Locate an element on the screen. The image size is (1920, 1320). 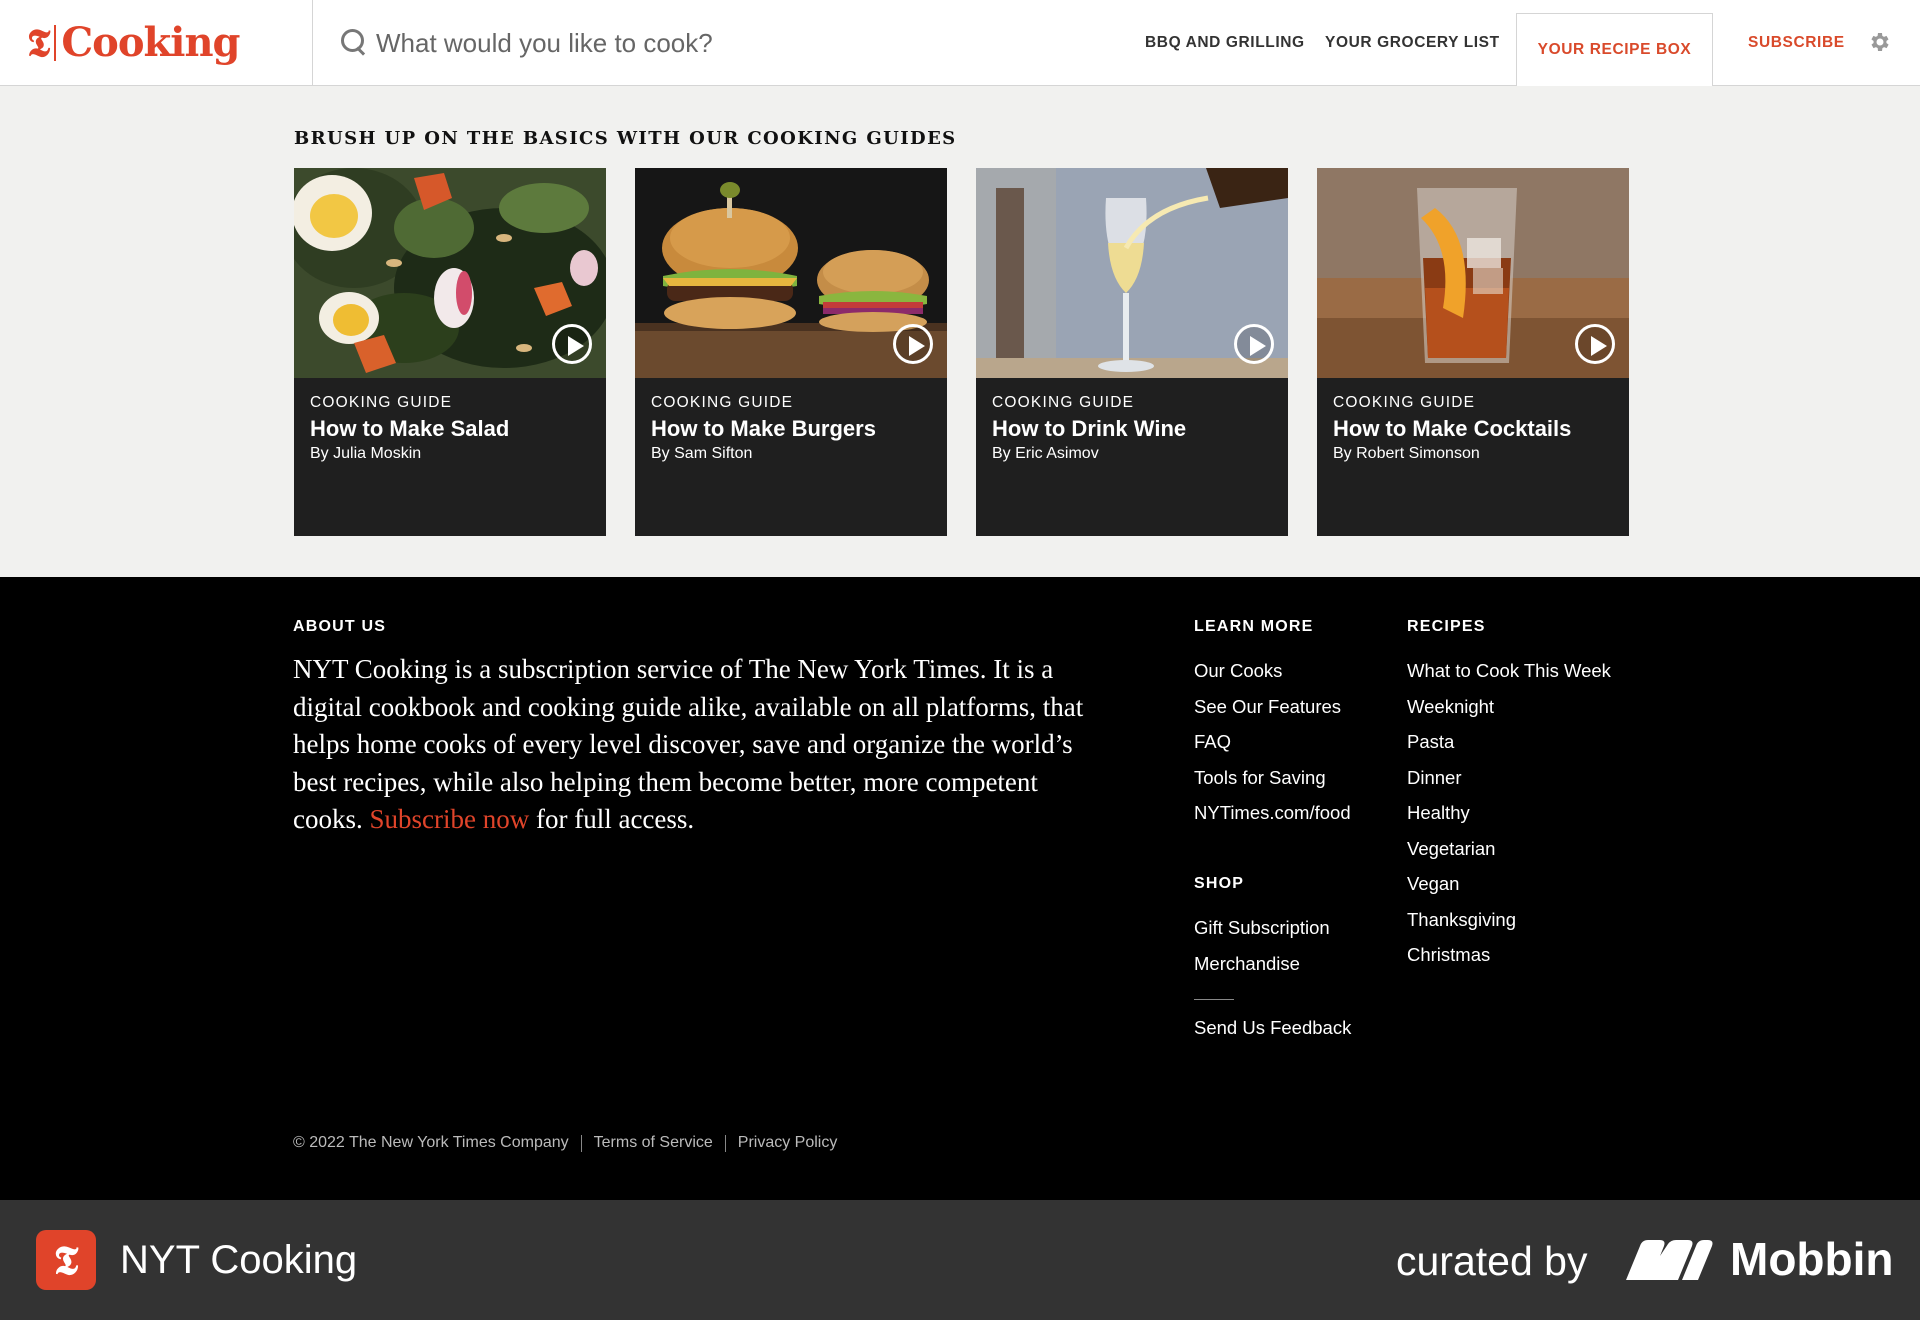
send-feedback-link: Send Us Feedback is located at coordinates (1272, 1028).